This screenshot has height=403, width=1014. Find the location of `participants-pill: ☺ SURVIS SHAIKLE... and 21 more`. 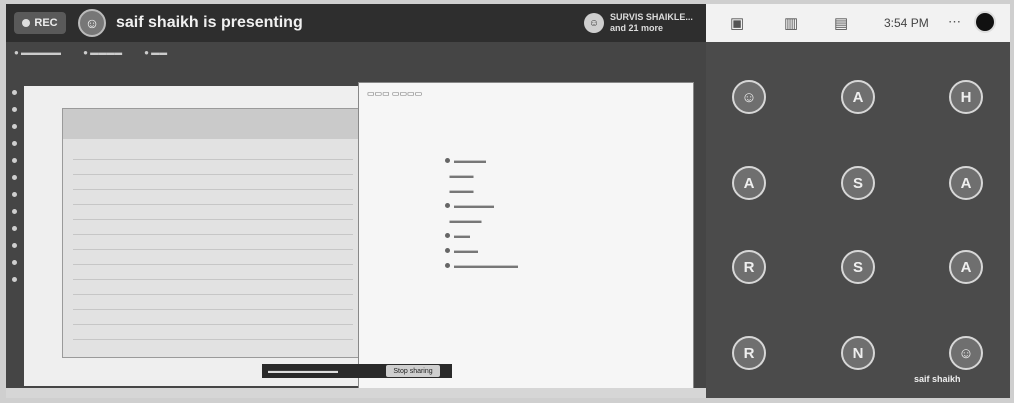

participants-pill: ☺ SURVIS SHAIKLE... and 21 more is located at coordinates (644, 23).